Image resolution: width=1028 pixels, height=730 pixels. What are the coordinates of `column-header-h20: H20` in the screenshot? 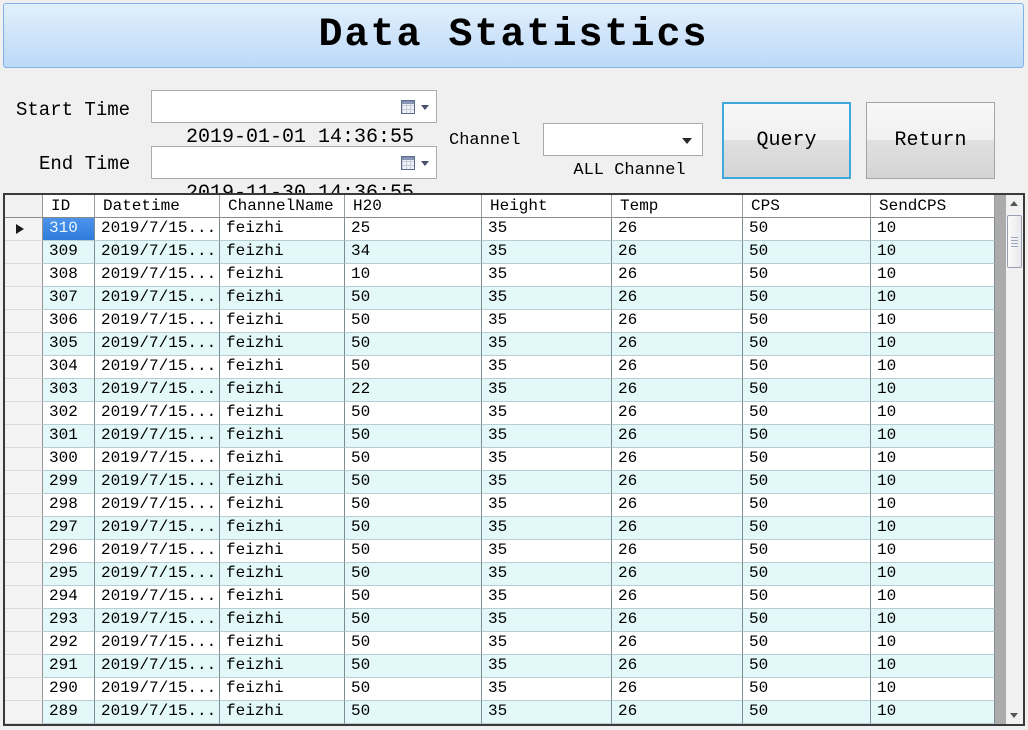 It's located at (413, 206).